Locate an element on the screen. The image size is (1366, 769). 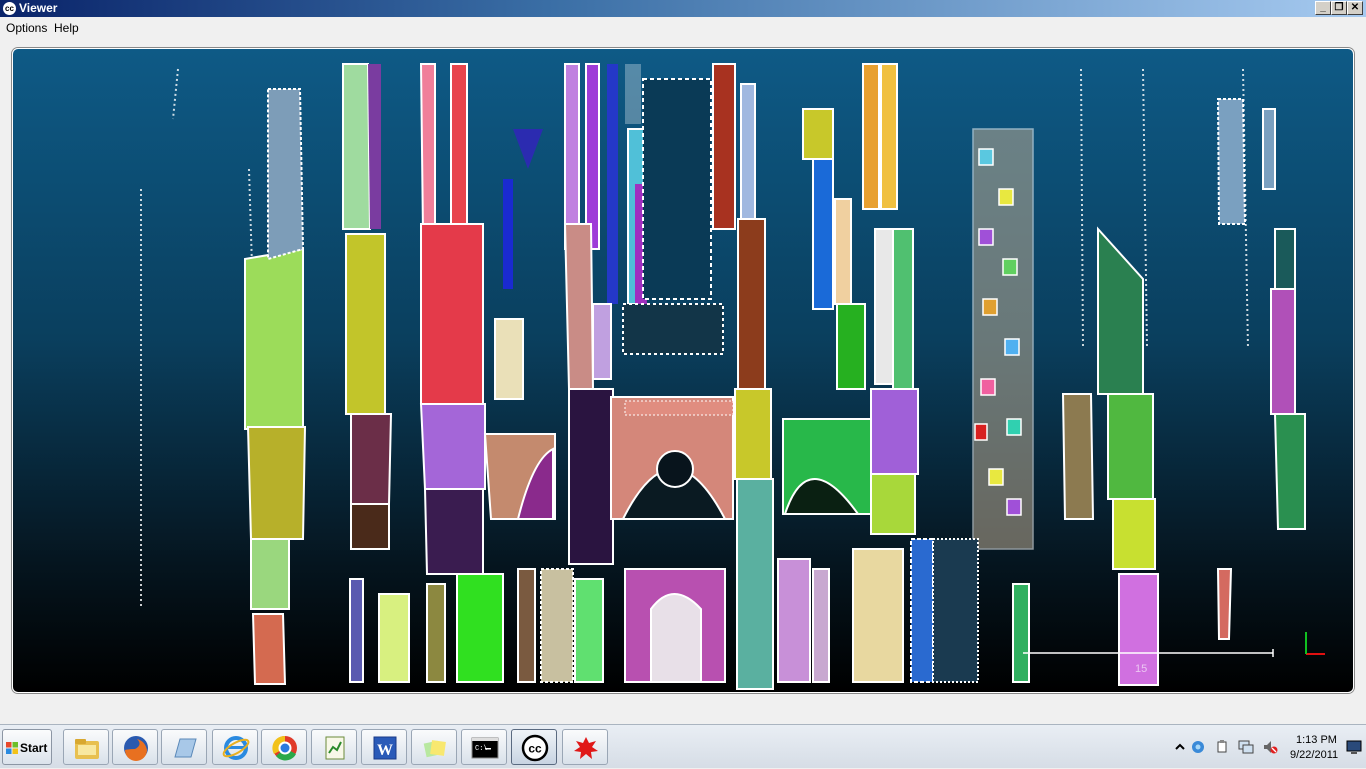
show-hidden-icons-icon is located at coordinates (1180, 747).